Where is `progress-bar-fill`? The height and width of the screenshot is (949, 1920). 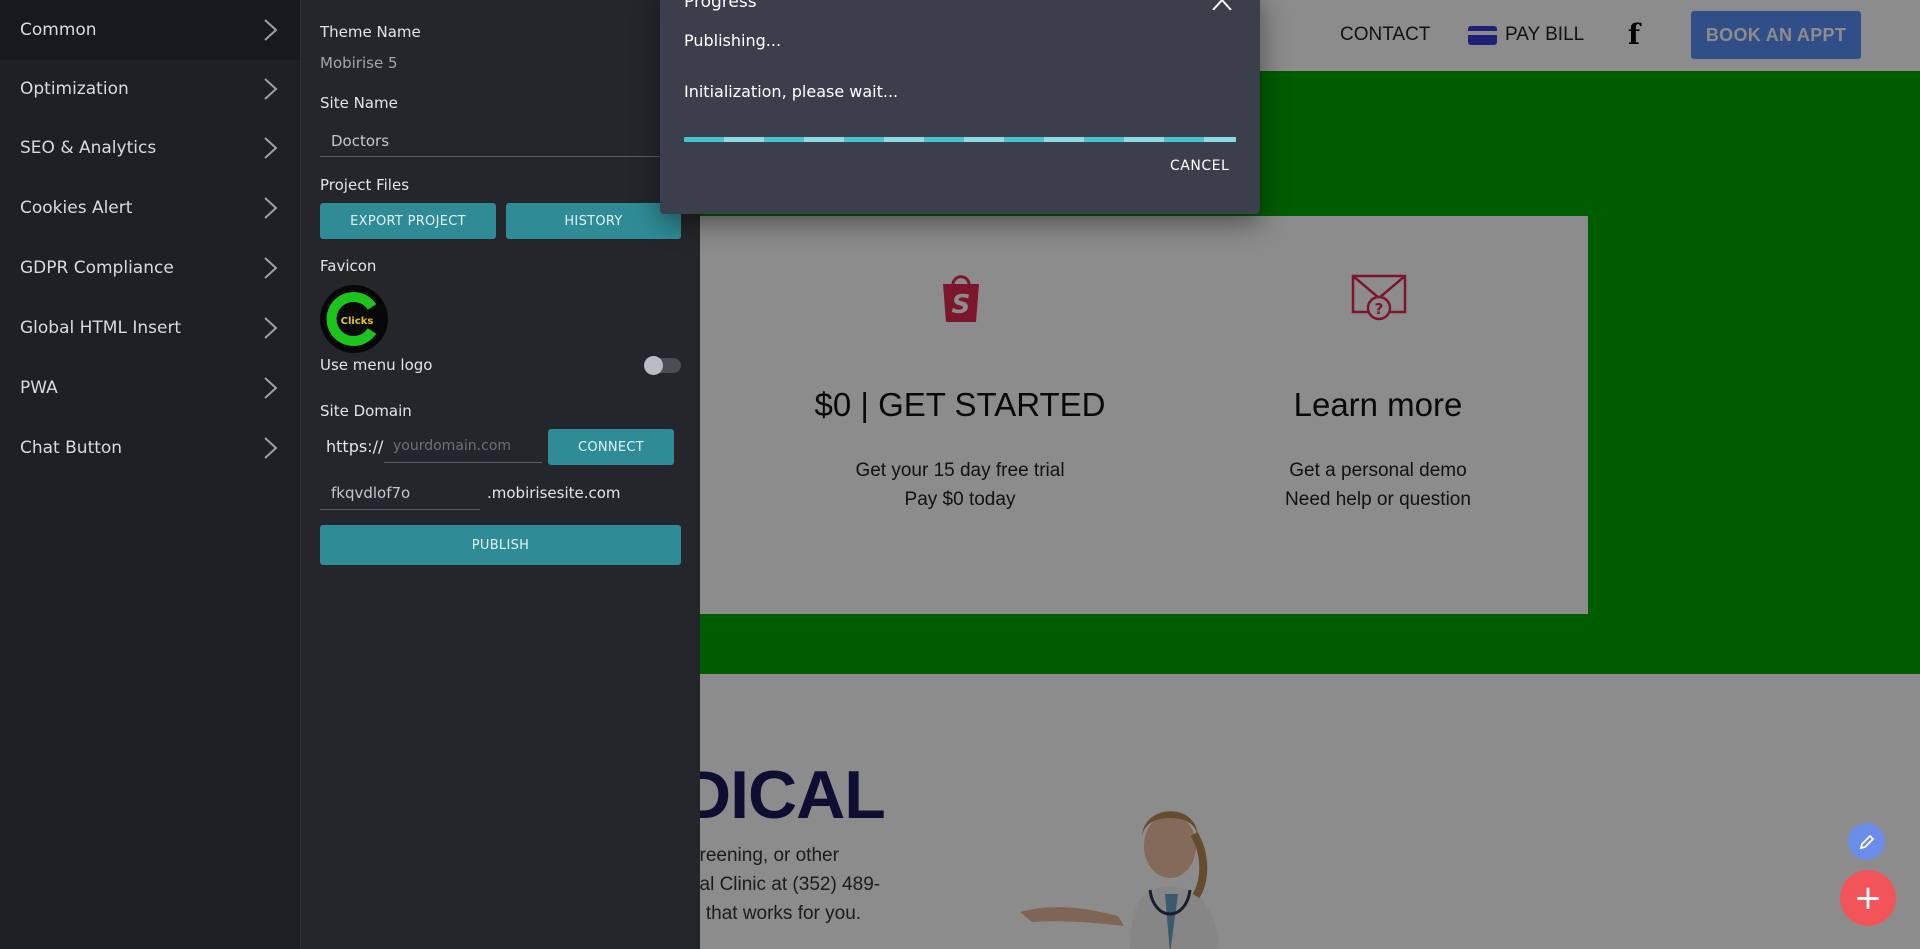 progress-bar-fill is located at coordinates (960, 139).